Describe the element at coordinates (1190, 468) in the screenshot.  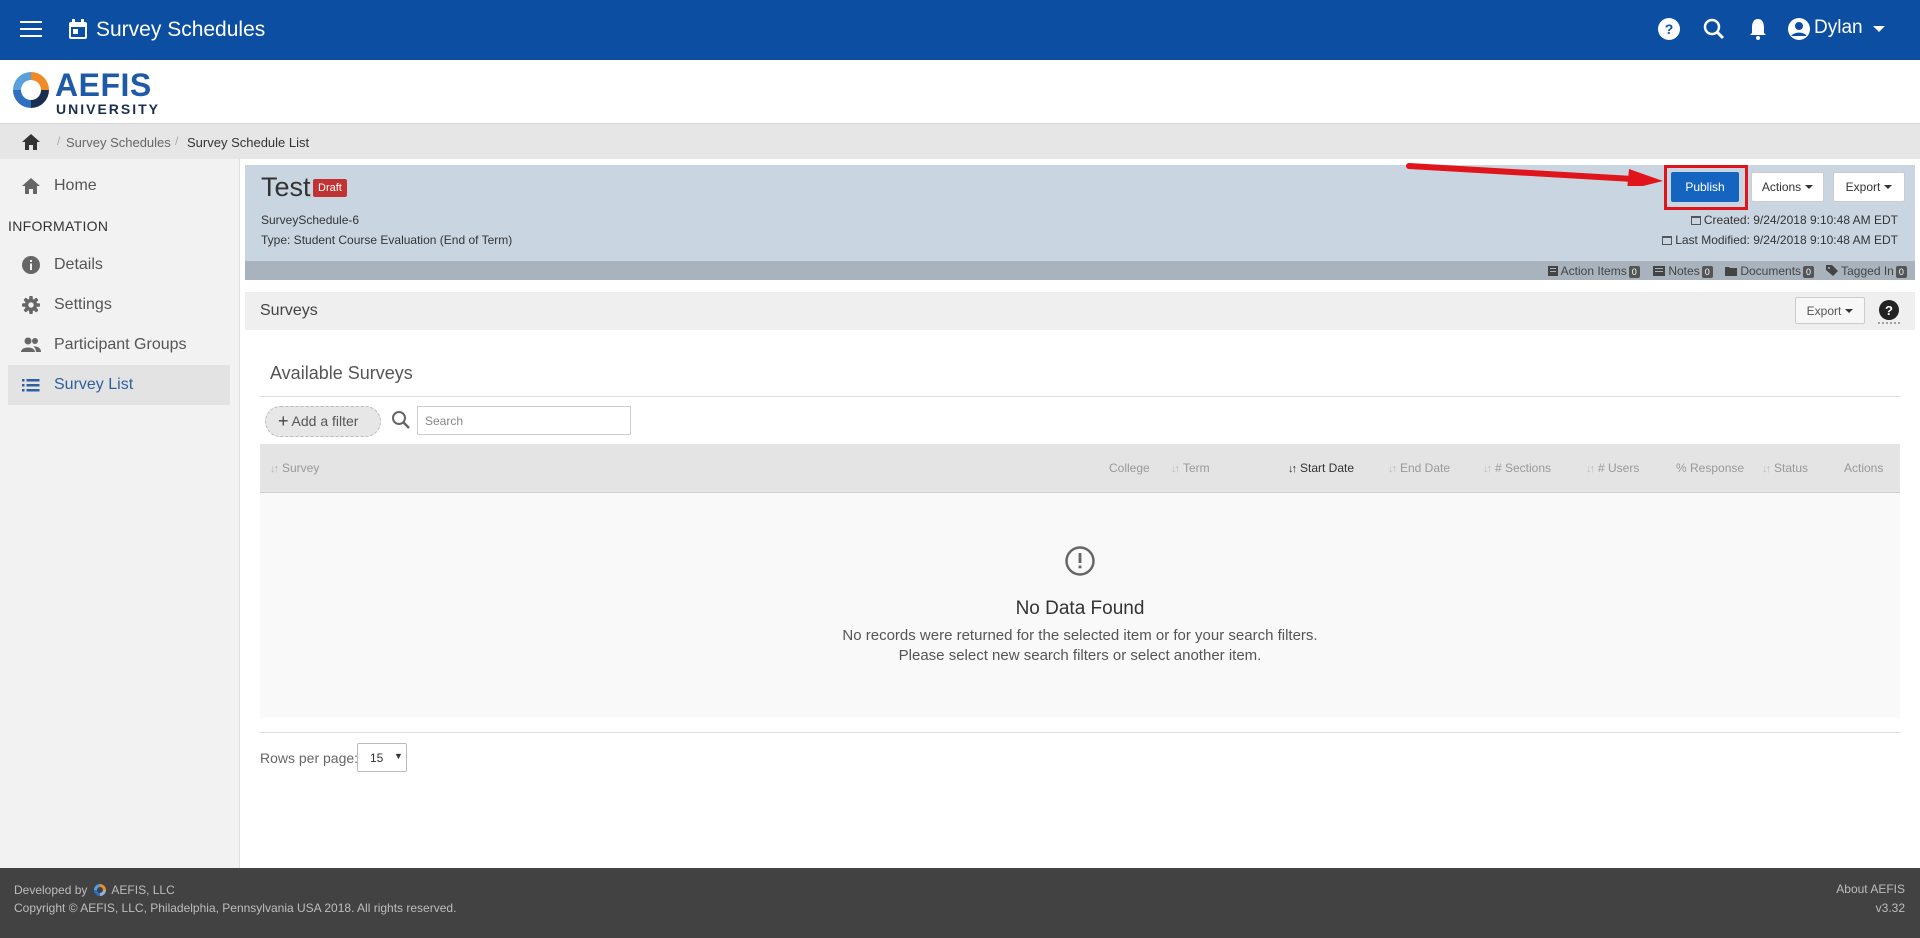
I see `column-header-term: ↓↑ Term` at that location.